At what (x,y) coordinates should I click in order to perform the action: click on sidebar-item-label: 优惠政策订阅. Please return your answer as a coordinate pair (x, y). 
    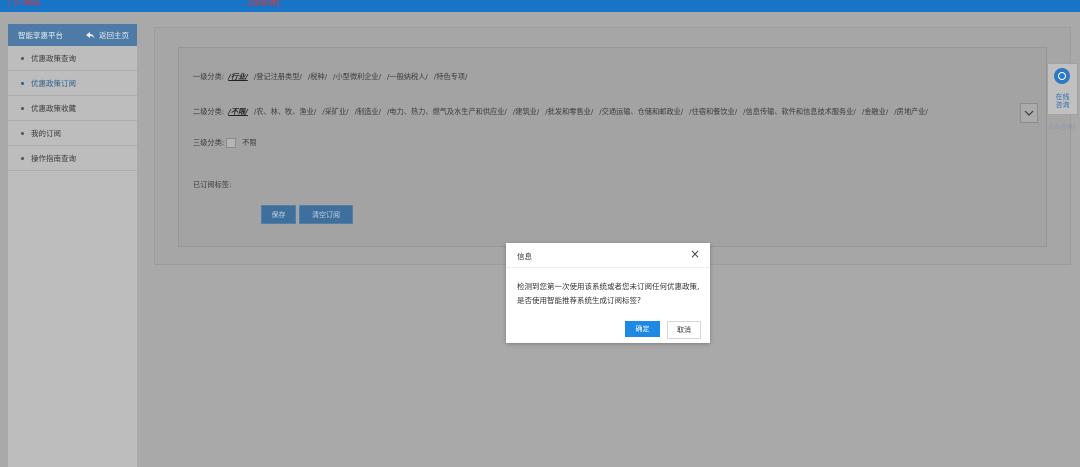
    Looking at the image, I should click on (53, 83).